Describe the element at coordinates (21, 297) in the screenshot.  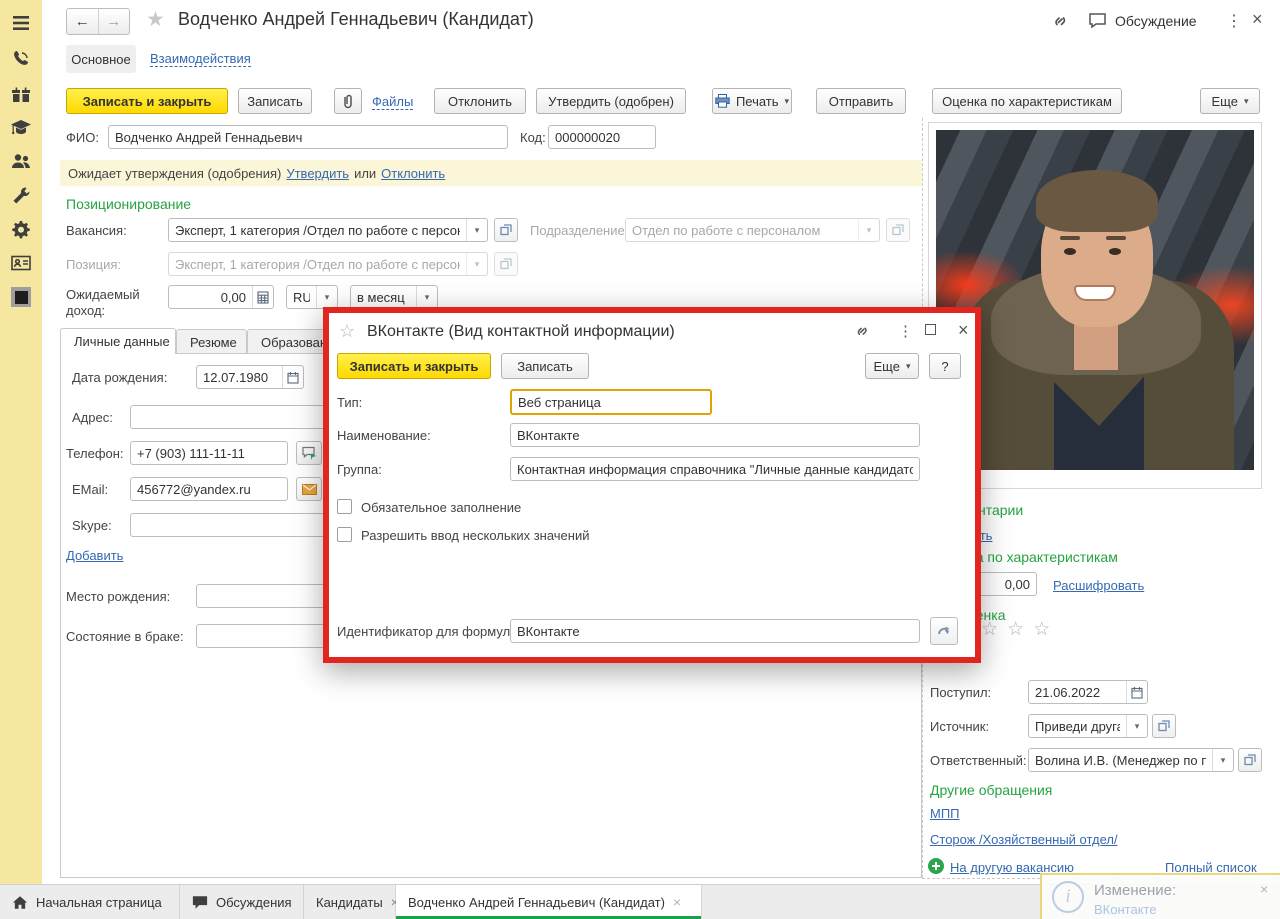
I see `screen-icon` at that location.